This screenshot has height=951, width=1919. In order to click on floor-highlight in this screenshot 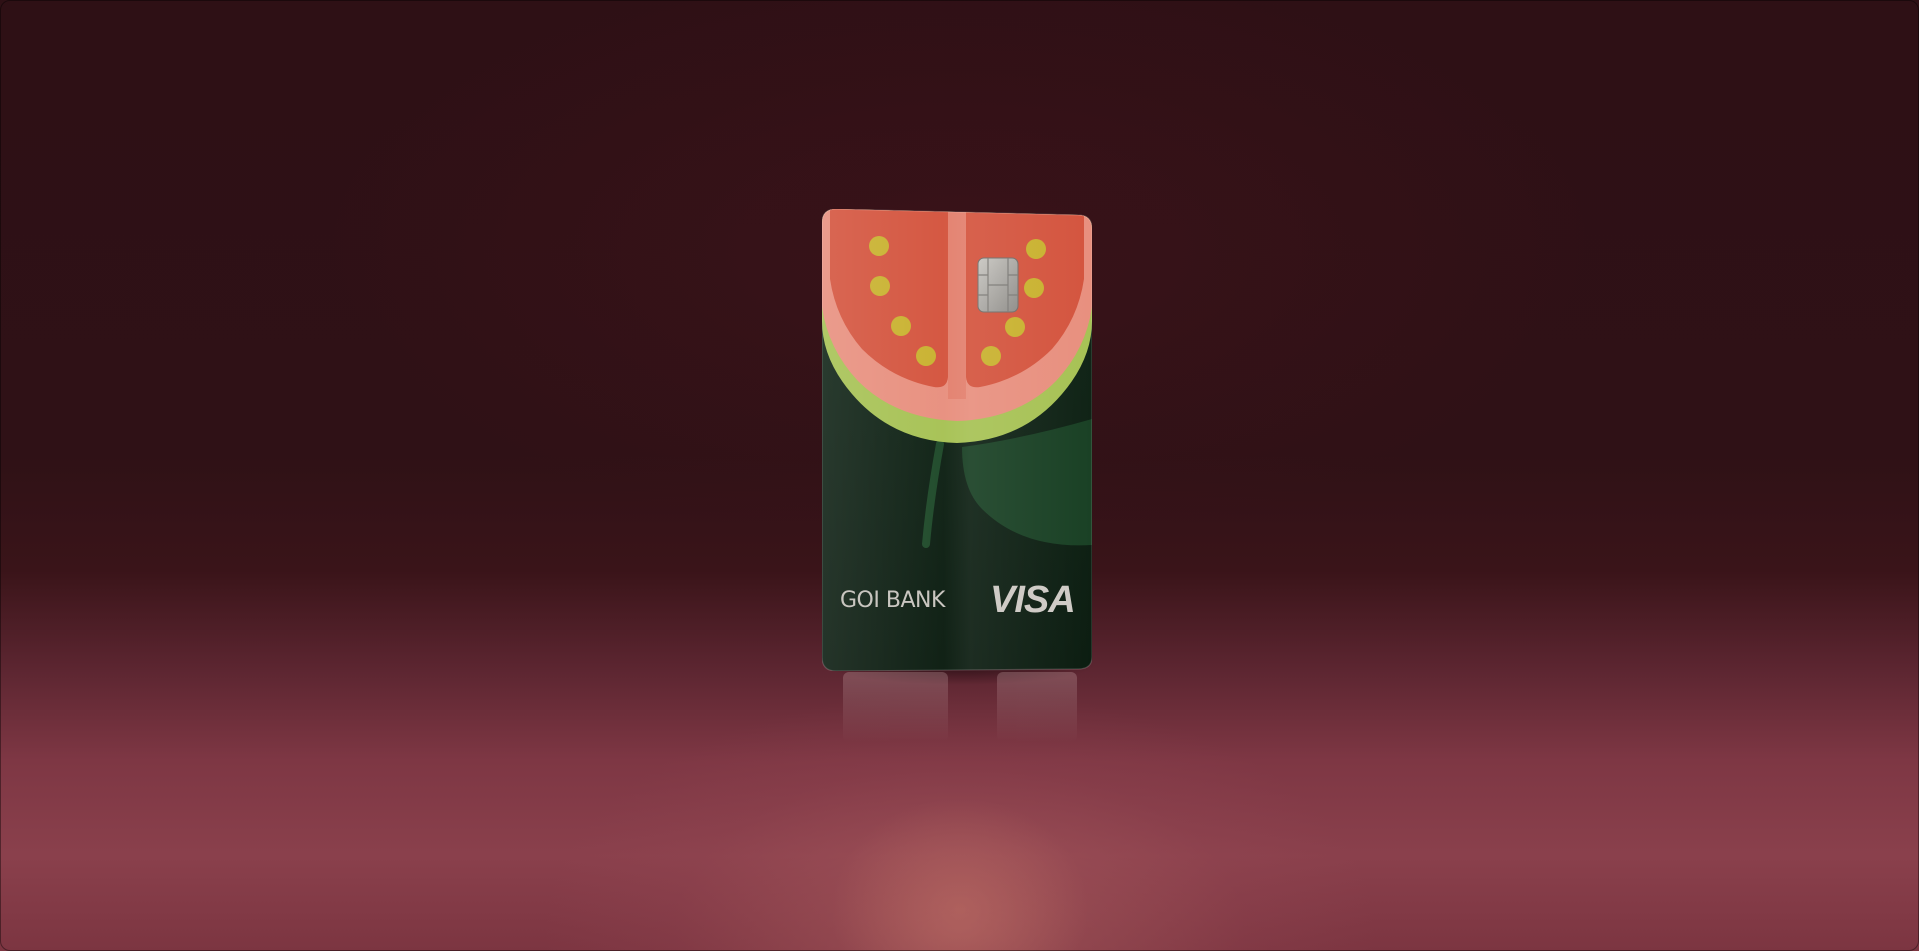, I will do `click(960, 855)`.